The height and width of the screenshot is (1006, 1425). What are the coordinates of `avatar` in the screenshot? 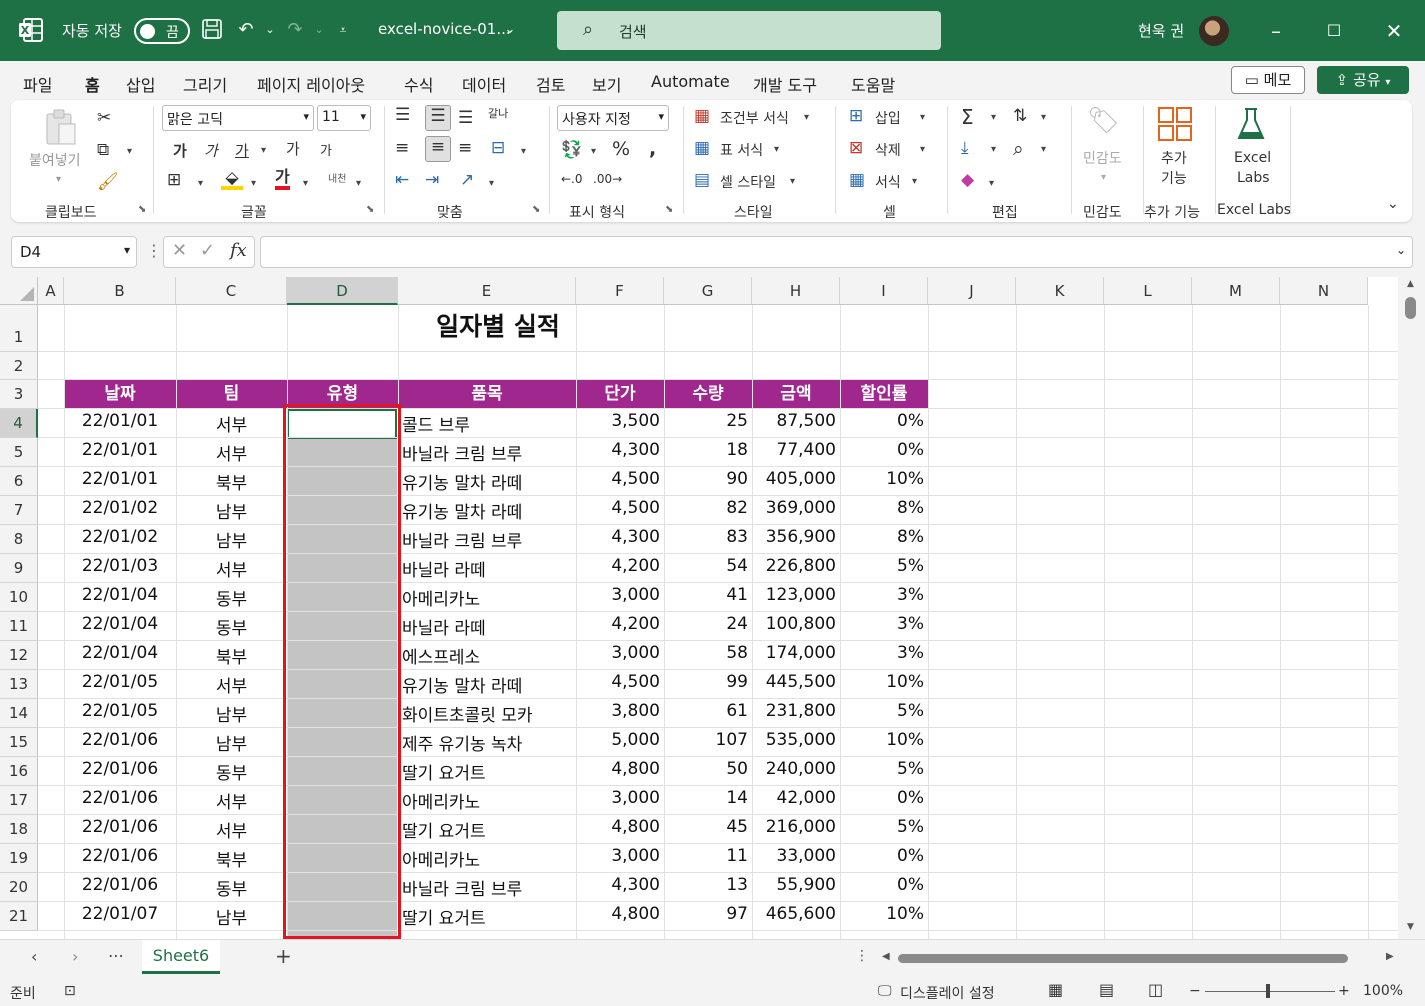 It's located at (1214, 31).